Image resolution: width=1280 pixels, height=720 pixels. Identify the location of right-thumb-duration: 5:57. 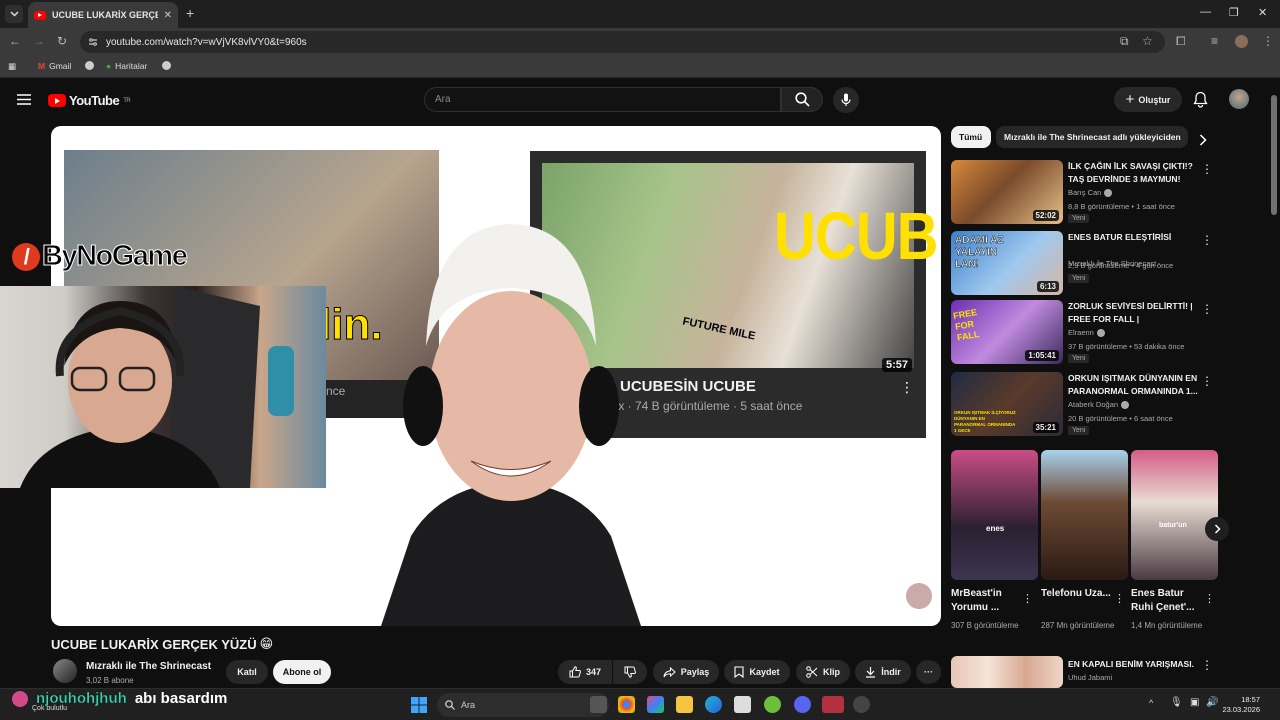
(897, 365).